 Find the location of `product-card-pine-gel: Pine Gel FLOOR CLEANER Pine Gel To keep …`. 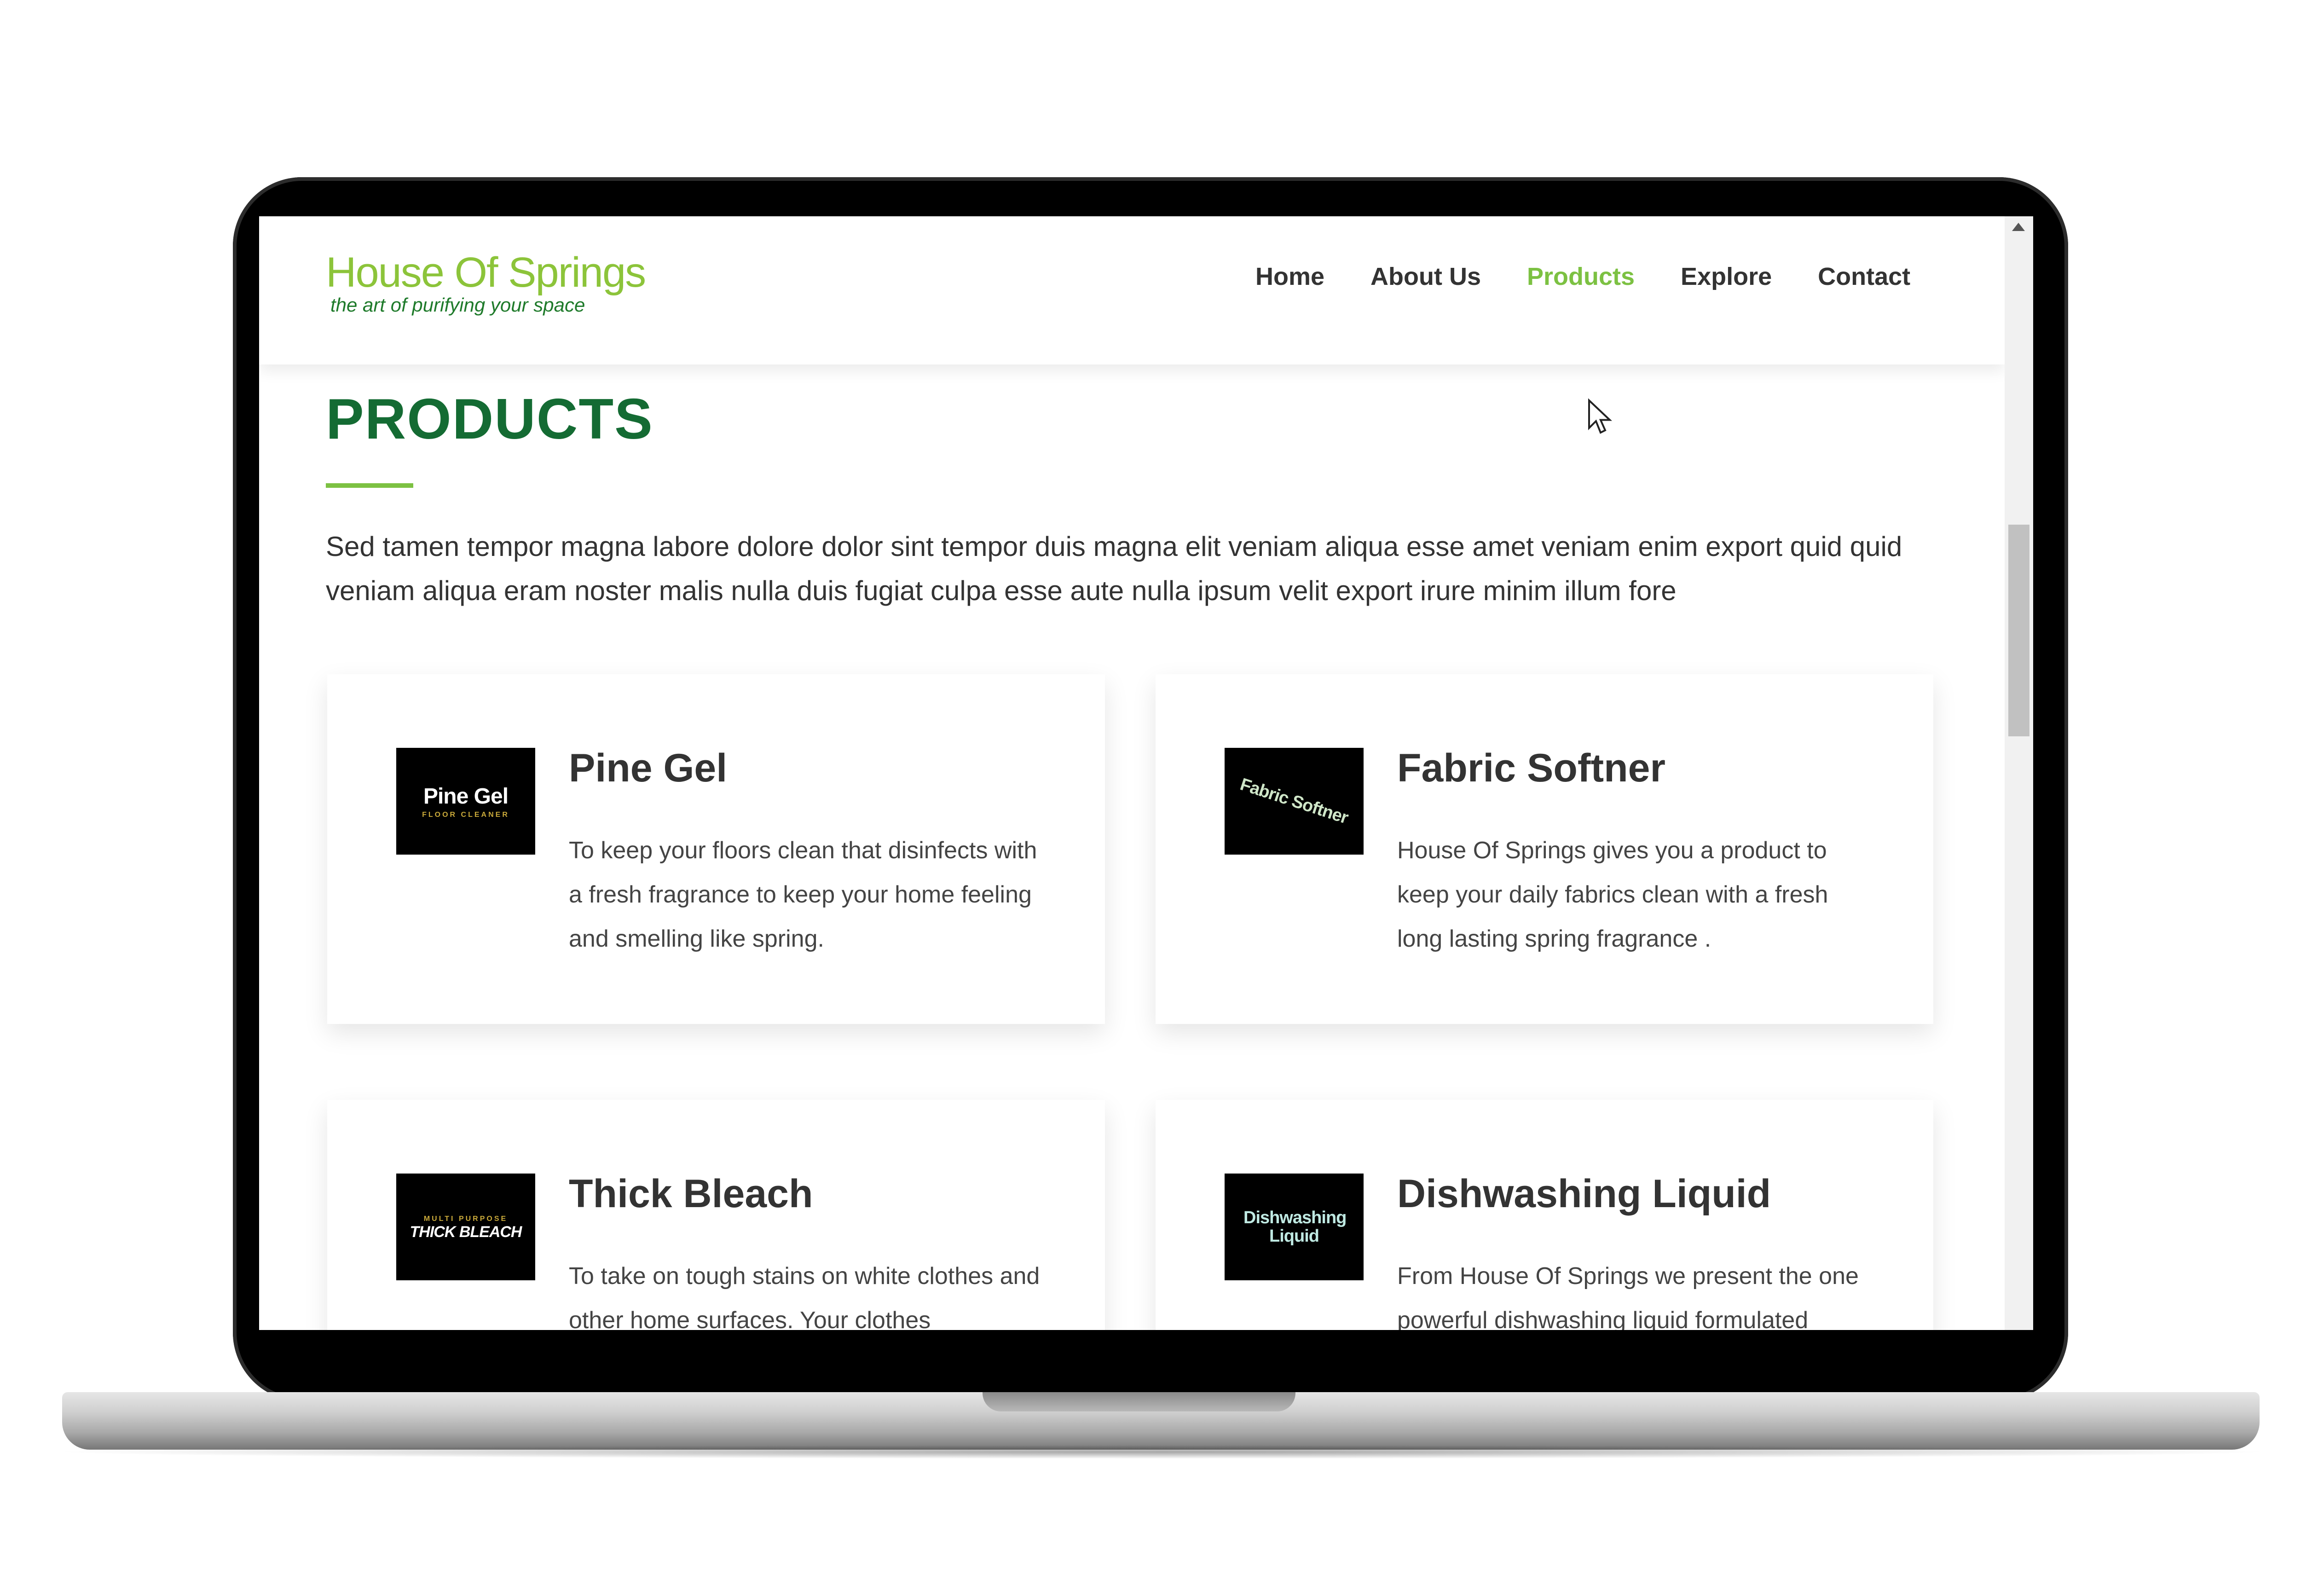

product-card-pine-gel: Pine Gel FLOOR CLEANER Pine Gel To keep … is located at coordinates (716, 849).